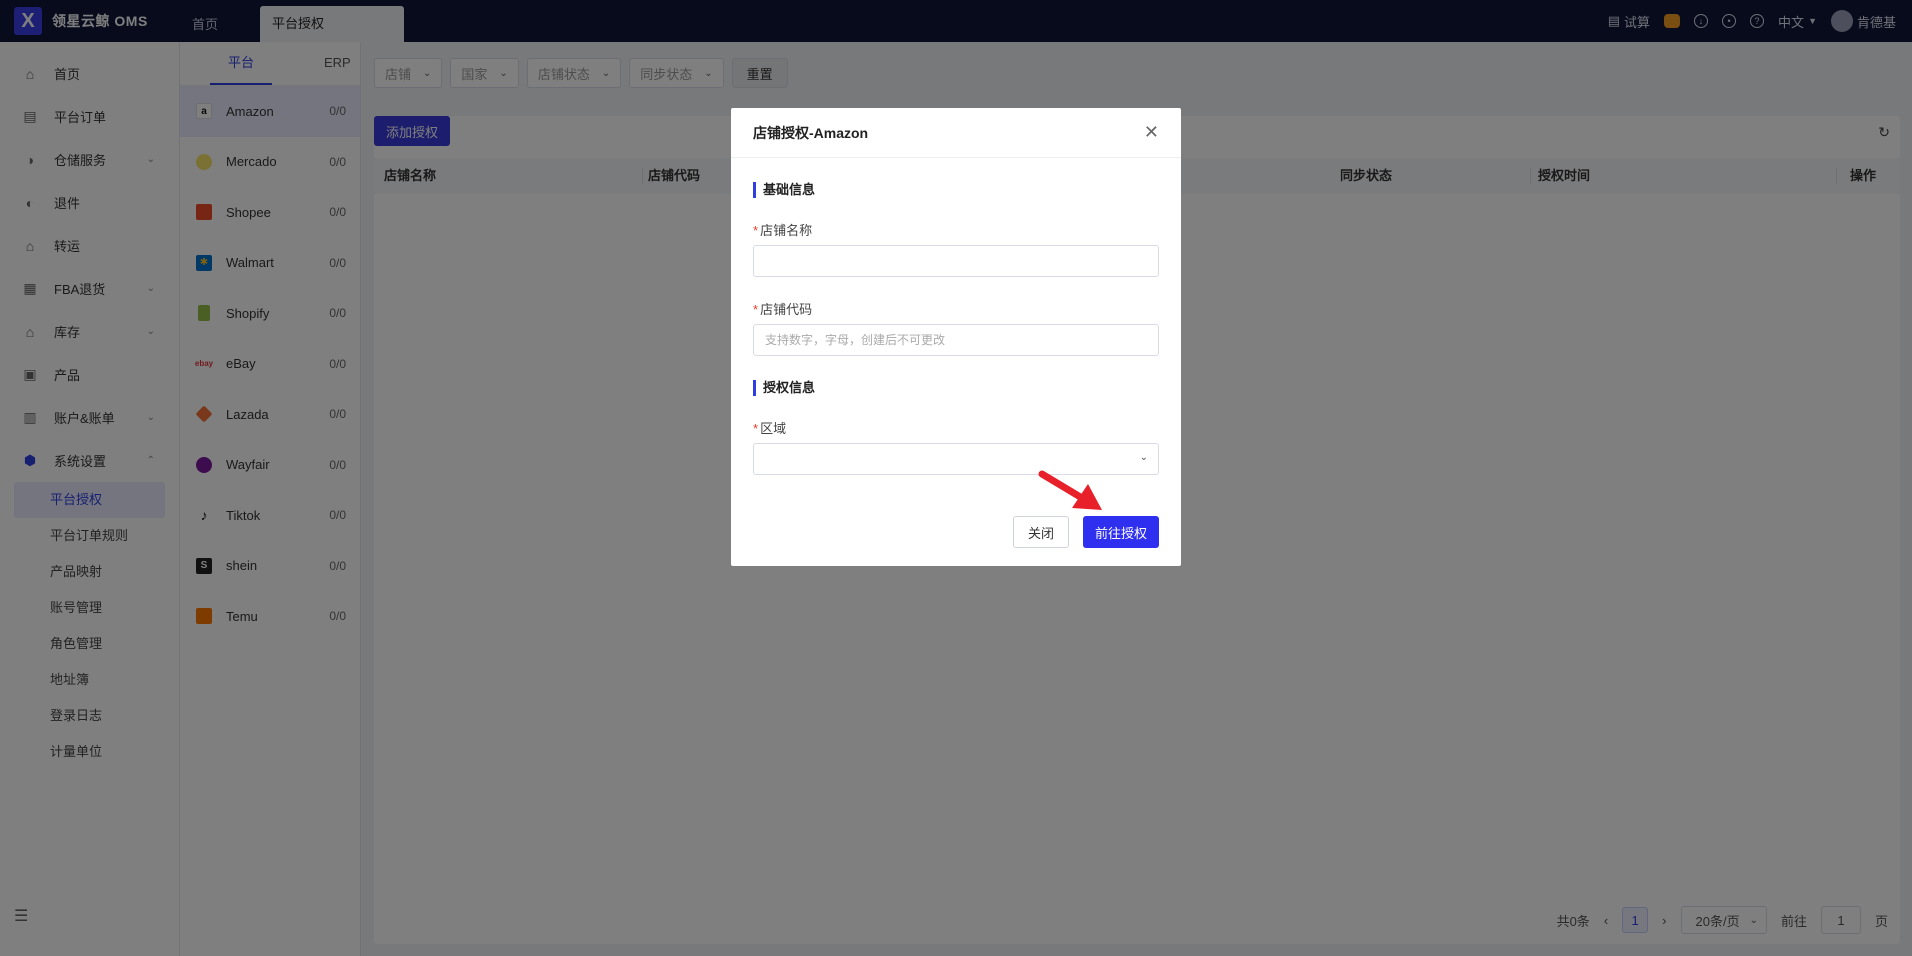 The height and width of the screenshot is (956, 1912). I want to click on store-name-input, so click(956, 261).